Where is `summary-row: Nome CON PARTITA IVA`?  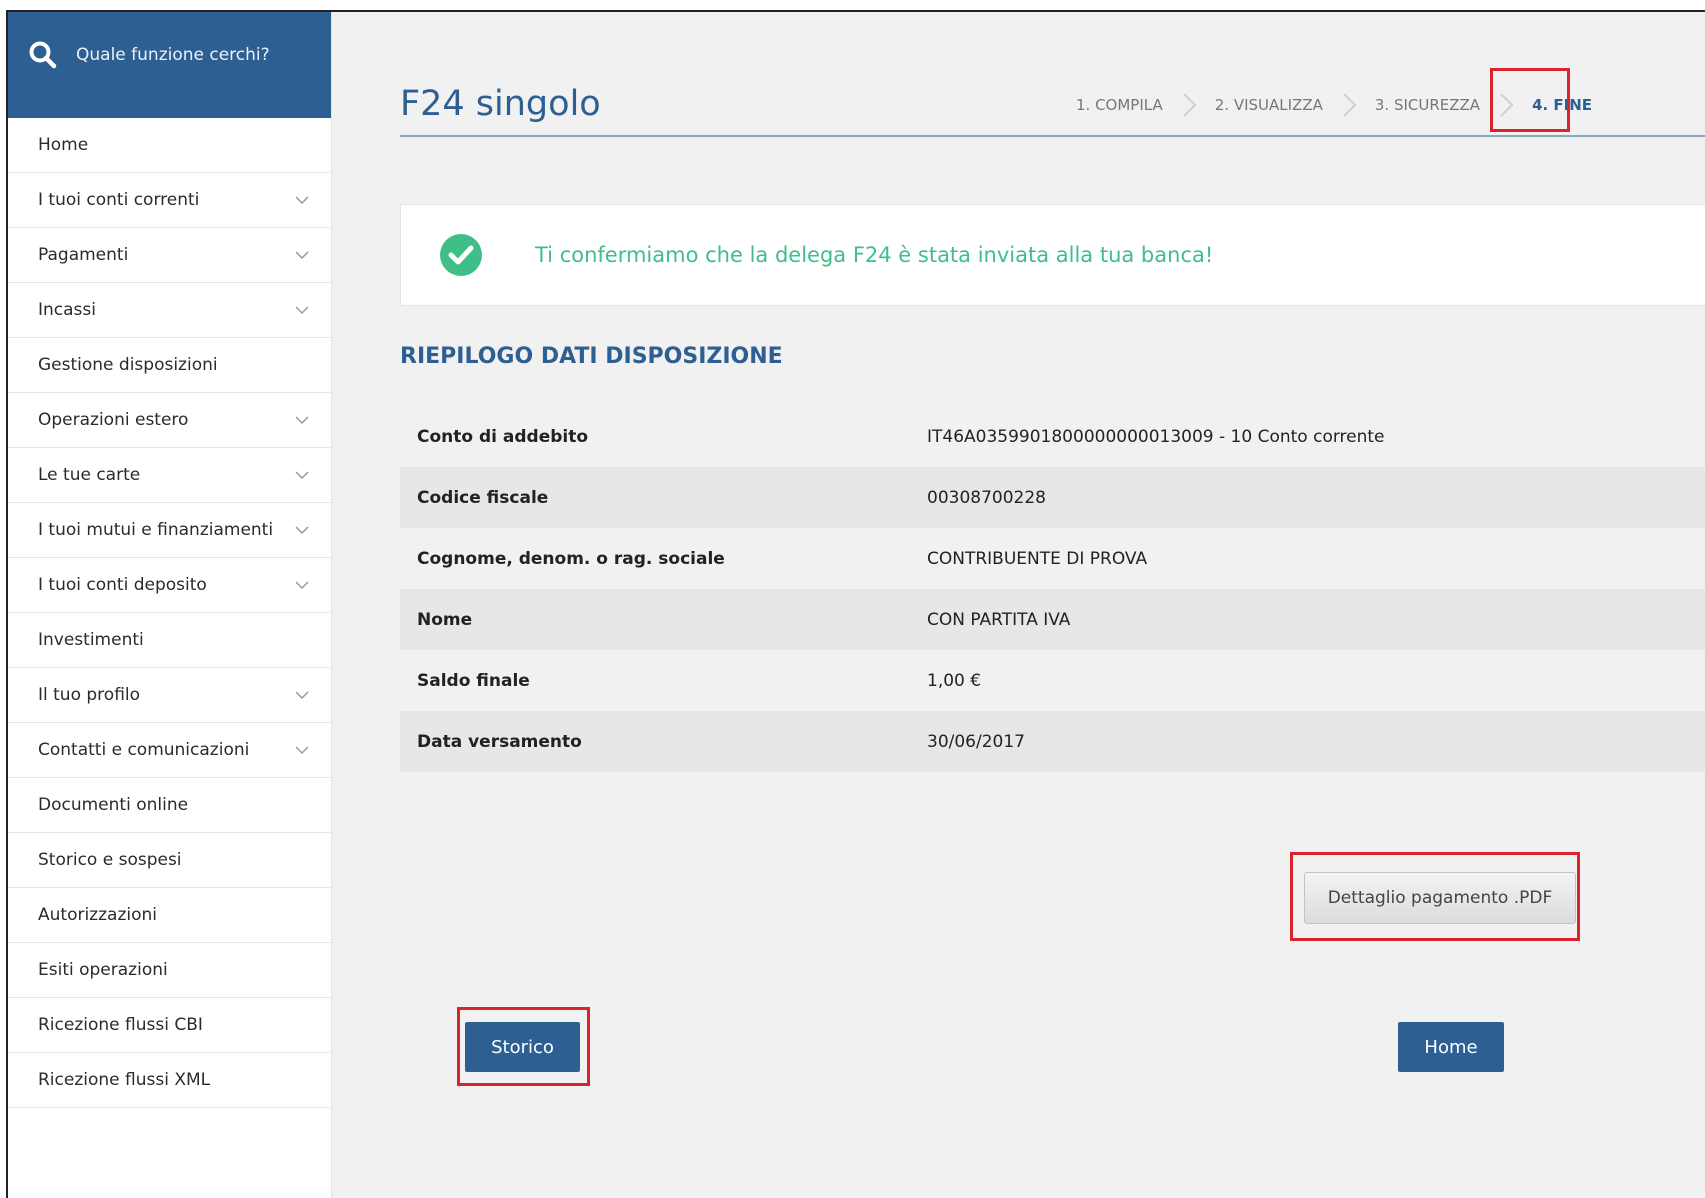 summary-row: Nome CON PARTITA IVA is located at coordinates (1052, 619).